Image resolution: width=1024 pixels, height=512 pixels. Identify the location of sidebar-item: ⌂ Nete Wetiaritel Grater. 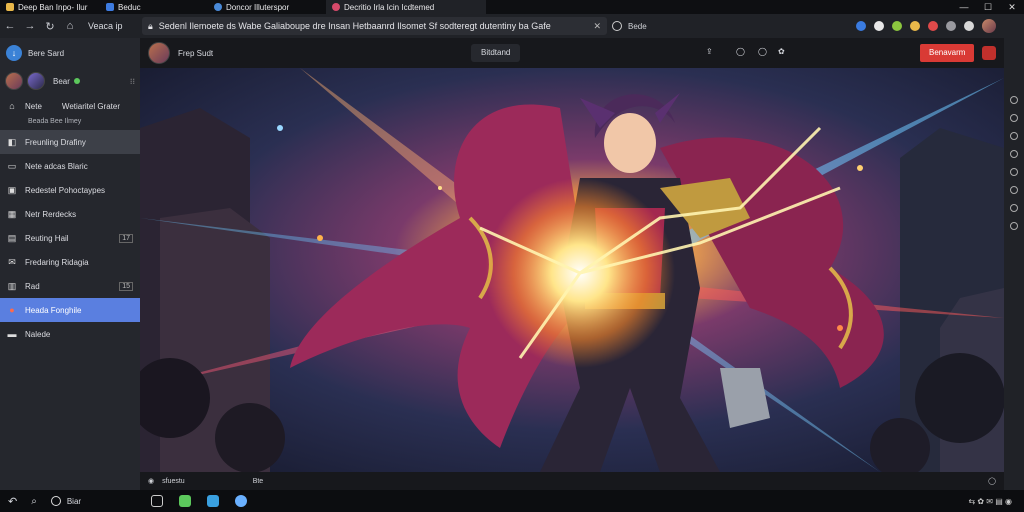
(70, 106).